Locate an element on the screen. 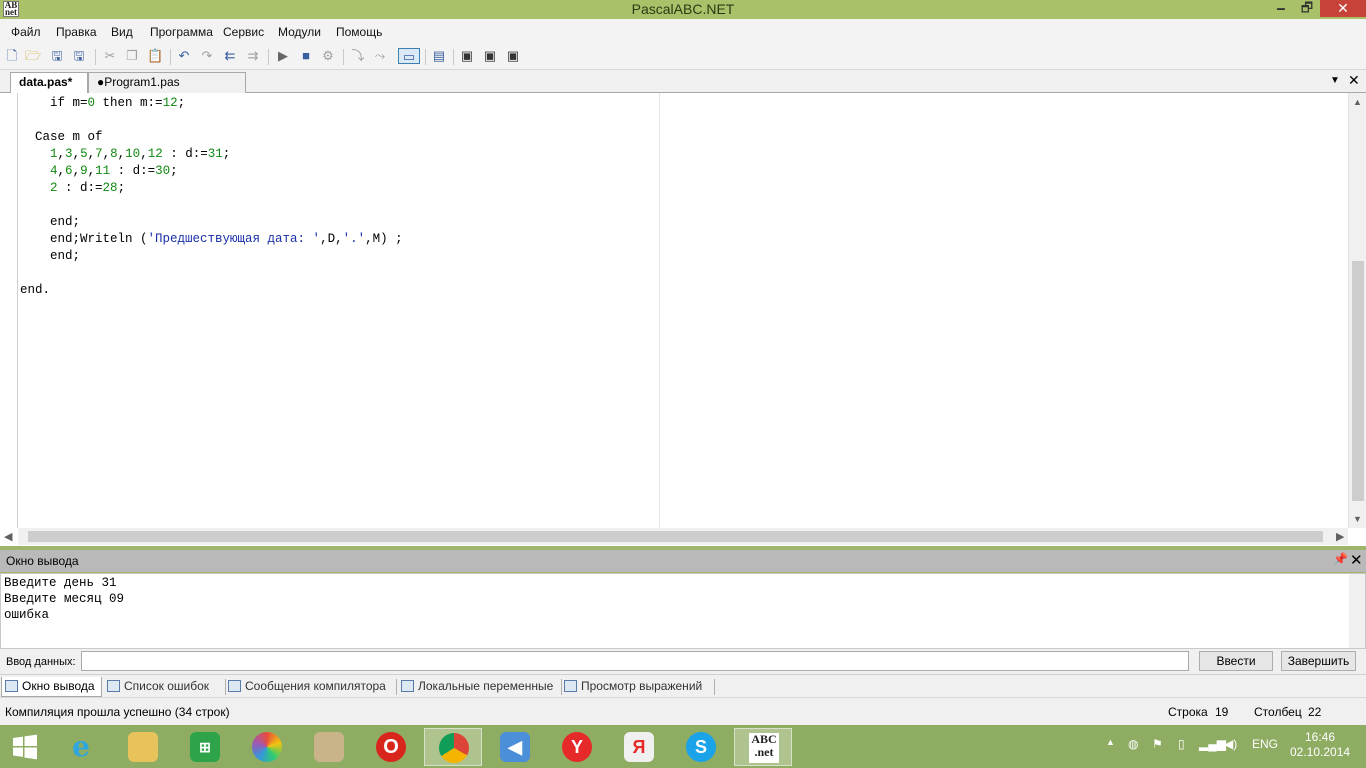  run-icon: ▶ is located at coordinates (283, 56).